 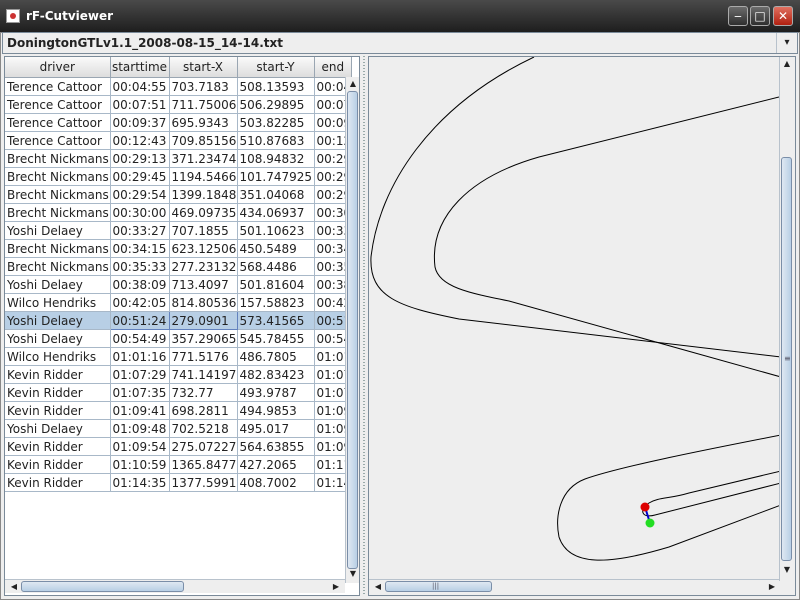 I want to click on map-vertical-scrollbar: ▲ ≡ ▼, so click(x=786, y=319).